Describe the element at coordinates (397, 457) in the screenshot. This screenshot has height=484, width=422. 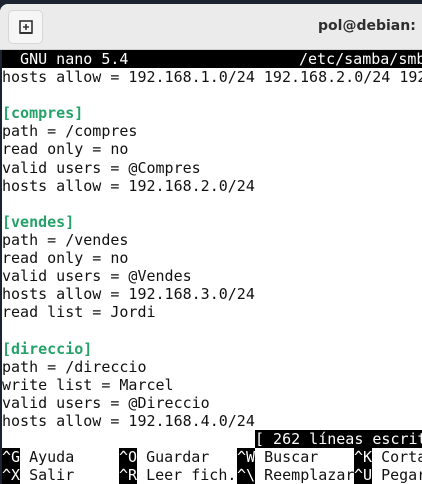
I see `shortcut-label: Corta` at that location.